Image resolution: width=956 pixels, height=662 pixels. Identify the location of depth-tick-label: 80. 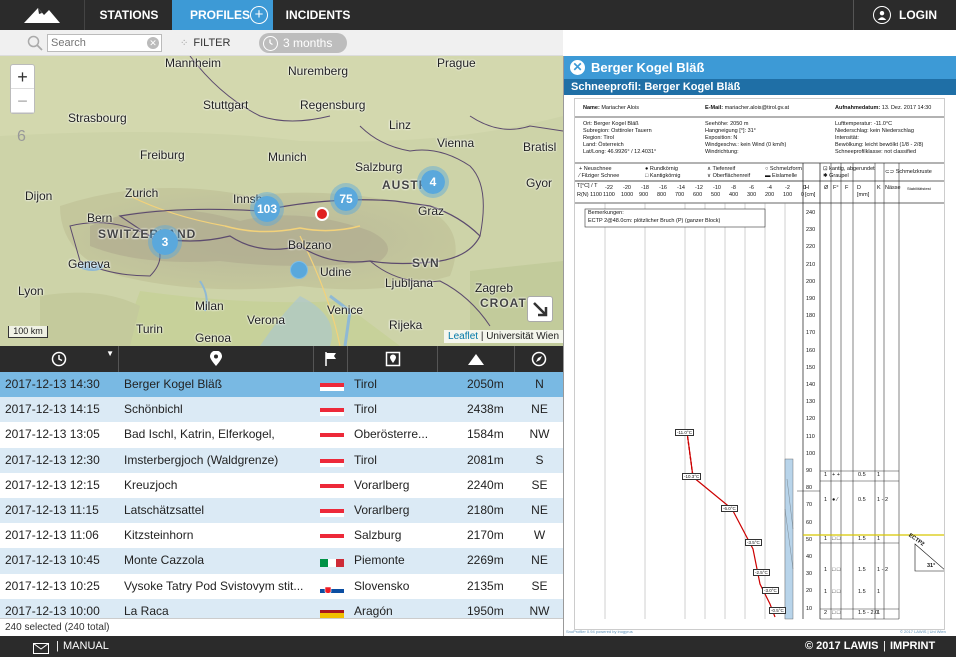
(809, 488).